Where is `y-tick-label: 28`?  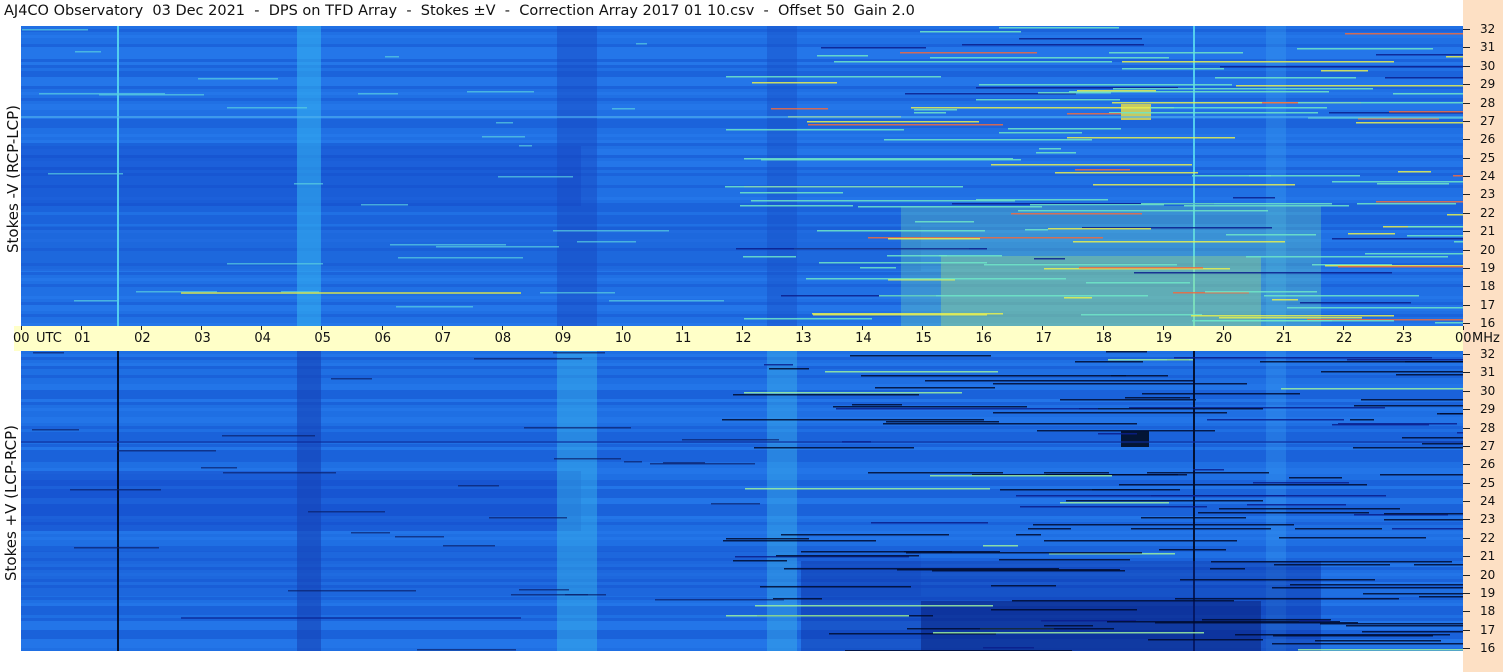
y-tick-label: 28 is located at coordinates (1488, 102).